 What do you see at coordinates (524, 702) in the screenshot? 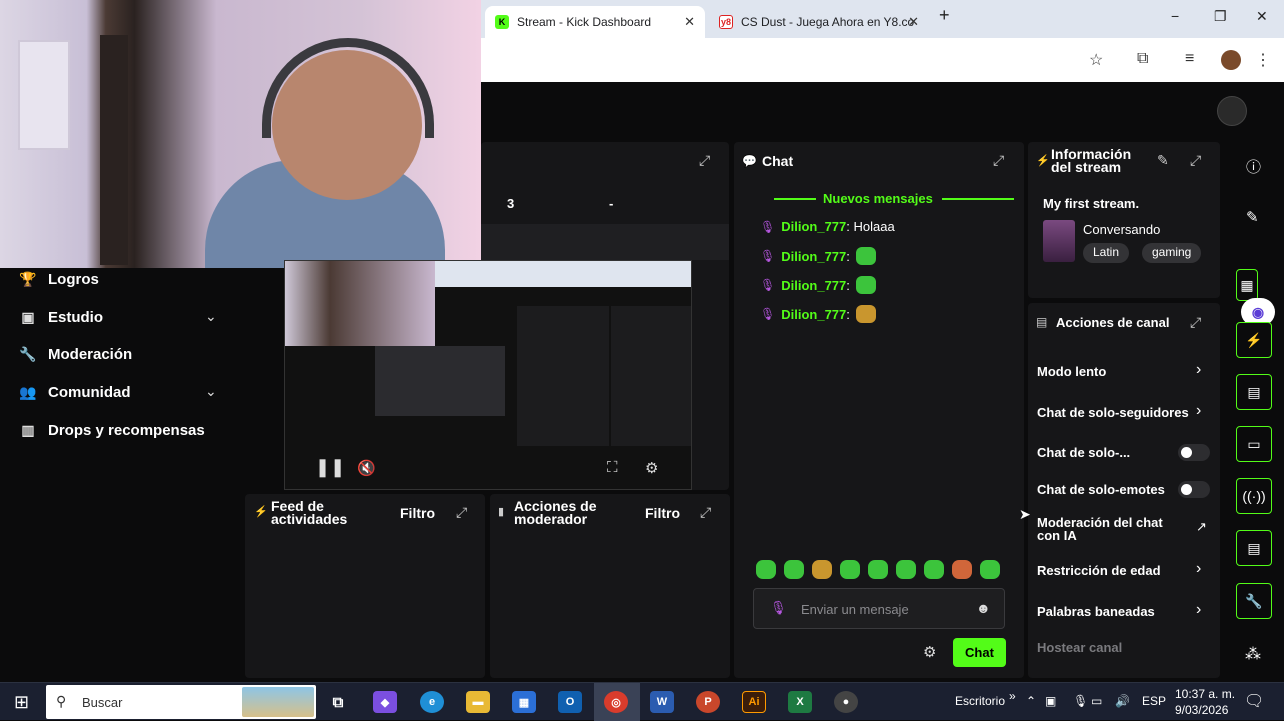
I see `store-icon: ▦` at bounding box center [524, 702].